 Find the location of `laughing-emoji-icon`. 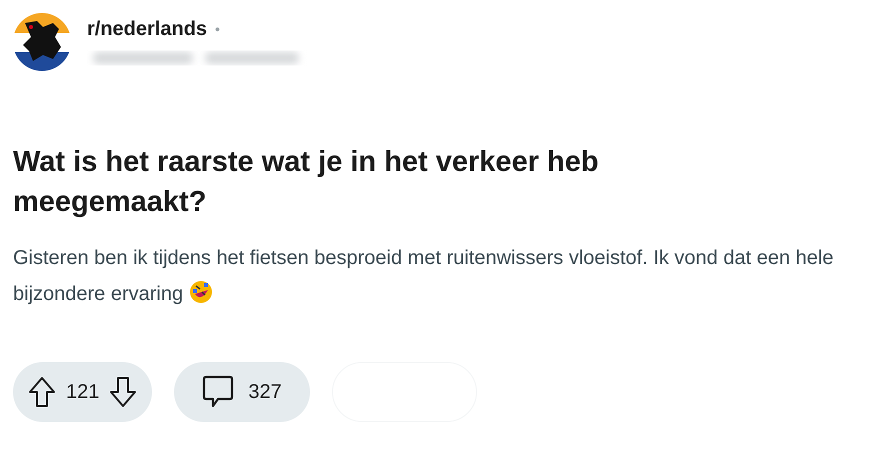

laughing-emoji-icon is located at coordinates (200, 292).